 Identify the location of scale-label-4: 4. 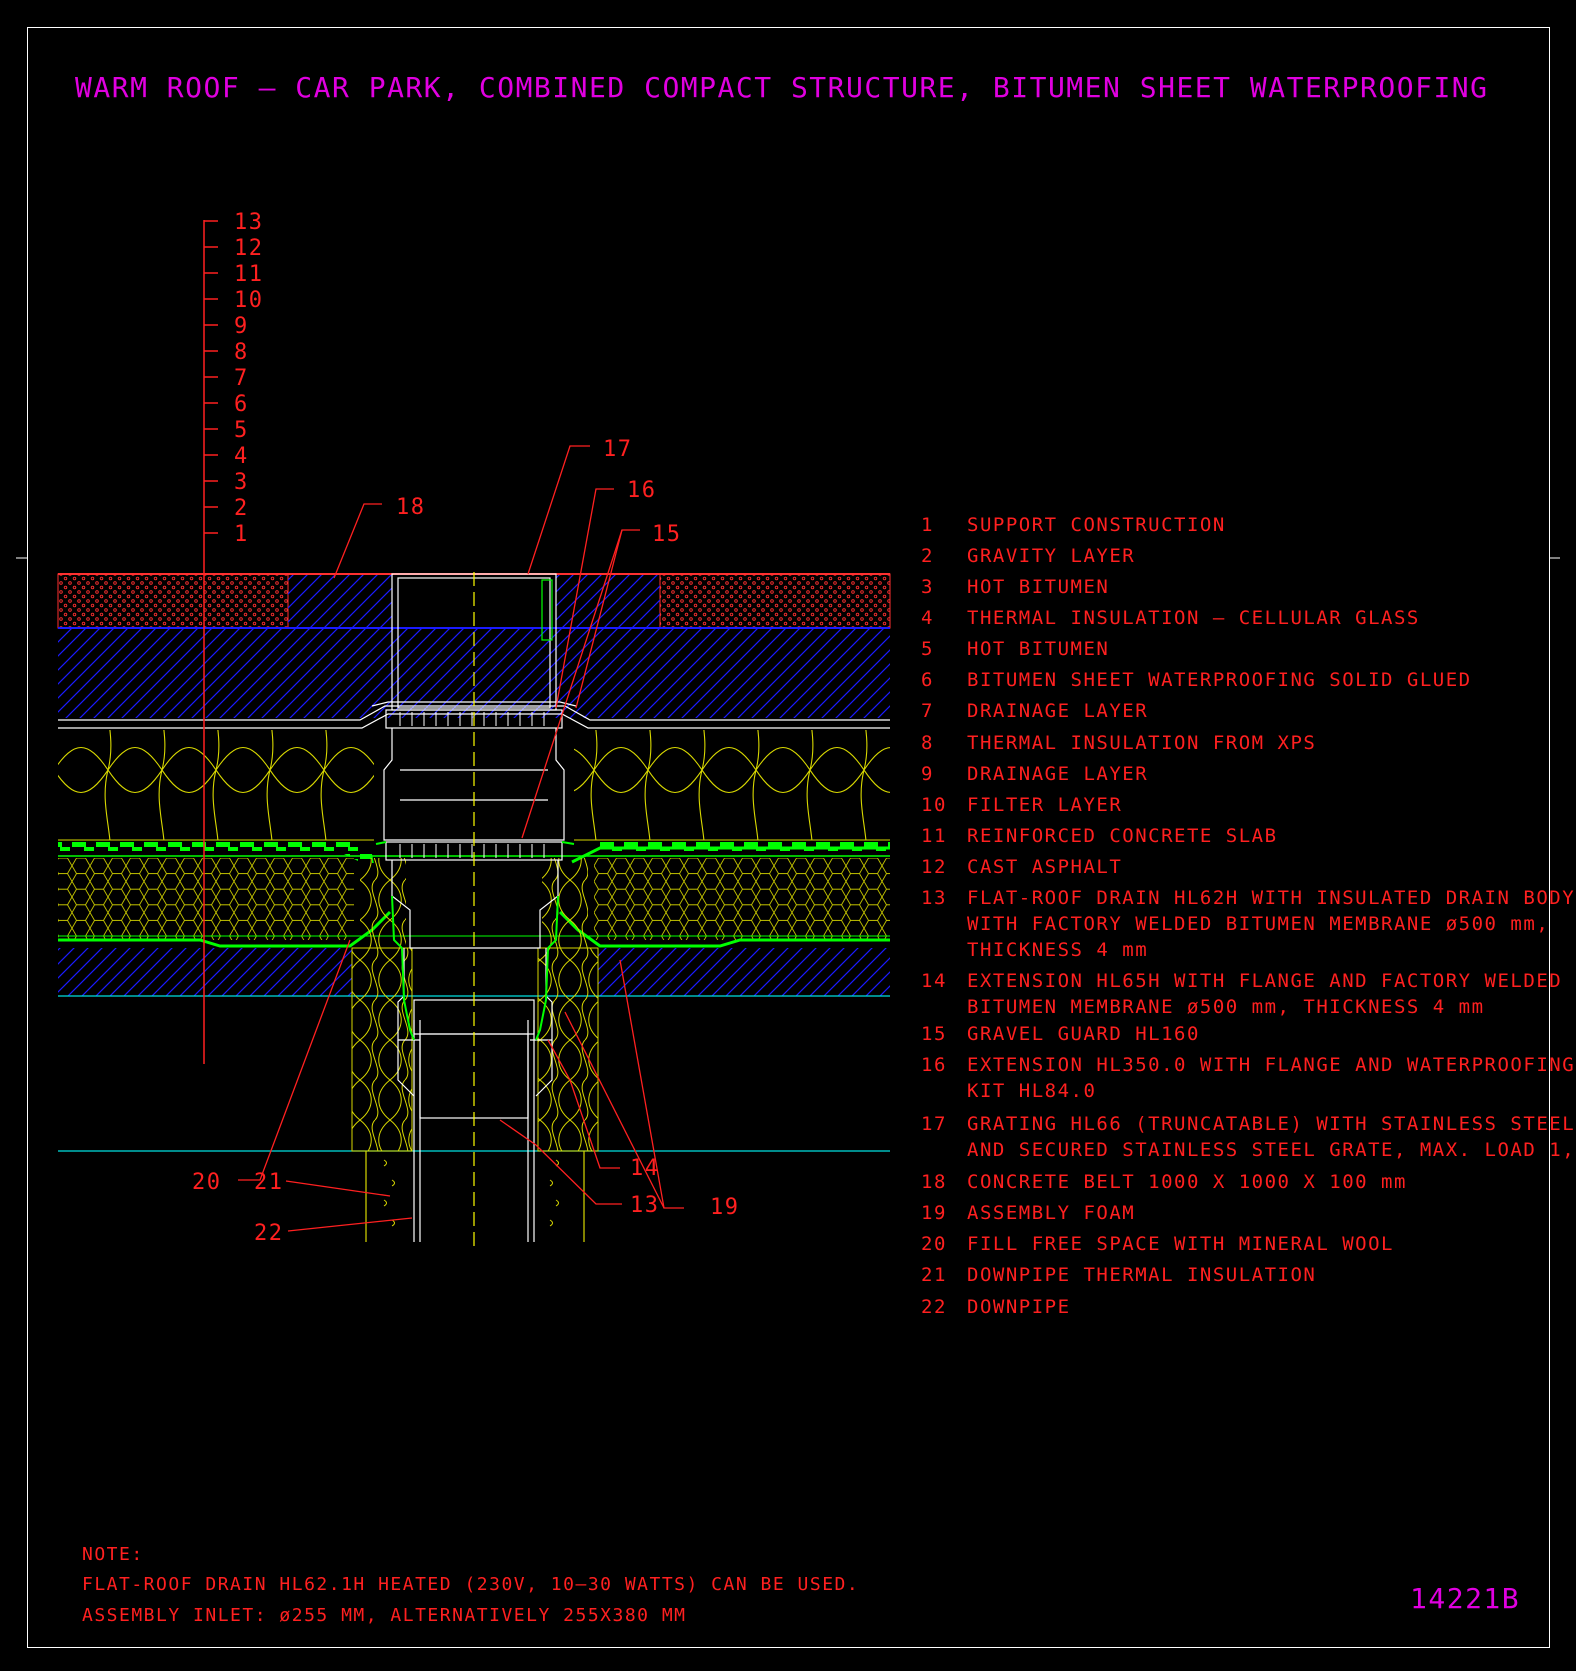
(241, 456).